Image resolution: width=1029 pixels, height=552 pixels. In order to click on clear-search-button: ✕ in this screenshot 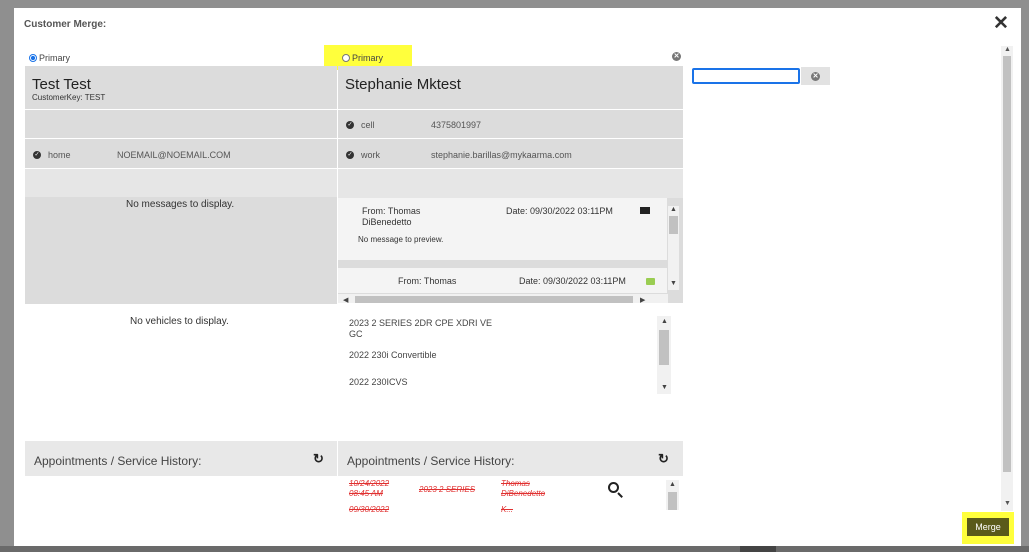, I will do `click(815, 76)`.